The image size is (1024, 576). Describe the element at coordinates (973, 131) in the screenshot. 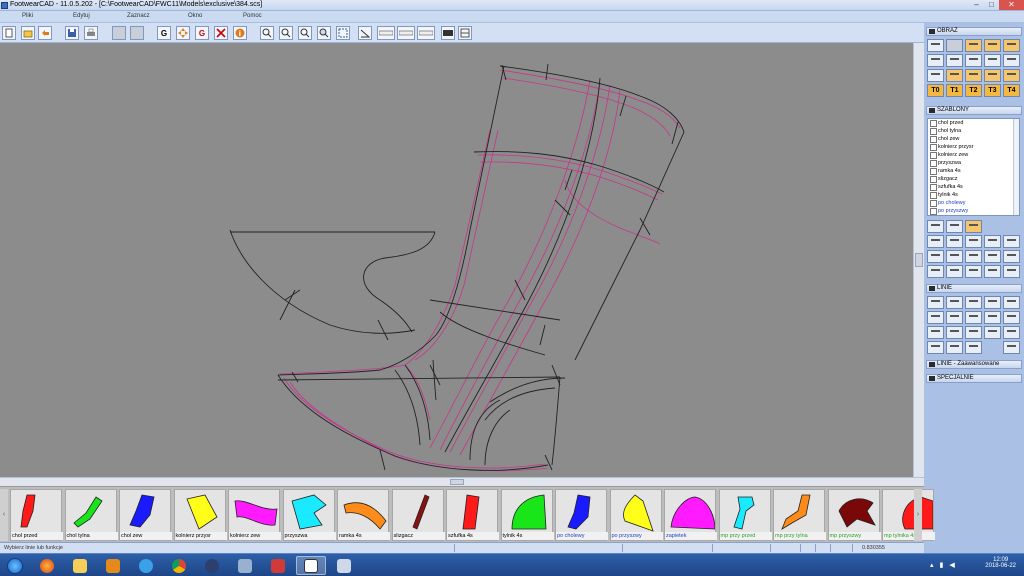

I see `list-item: chol tylna` at that location.